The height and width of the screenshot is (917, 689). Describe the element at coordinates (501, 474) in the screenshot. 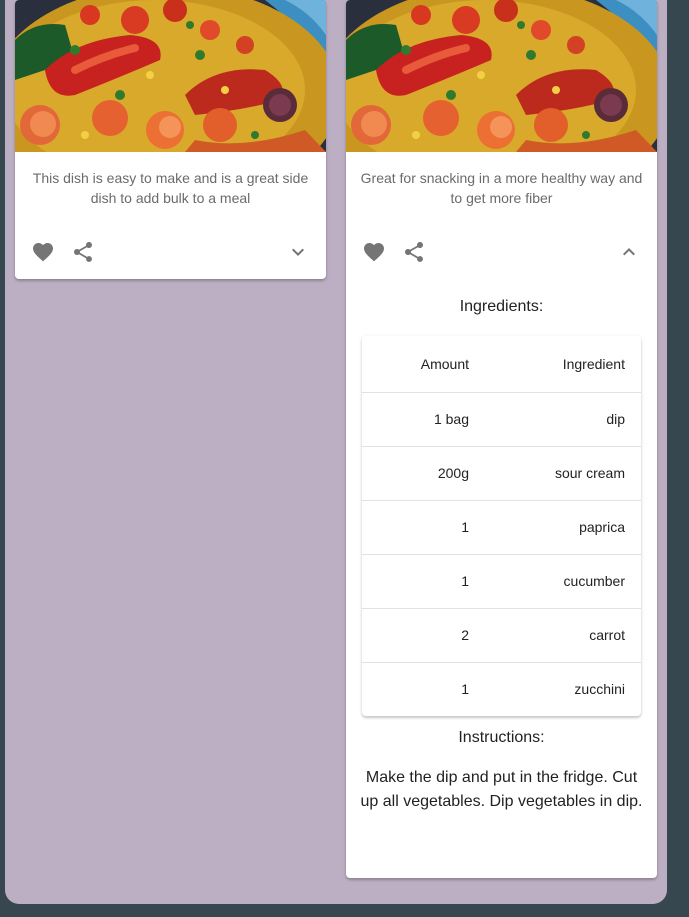

I see `table-row: 200g sour cream` at that location.